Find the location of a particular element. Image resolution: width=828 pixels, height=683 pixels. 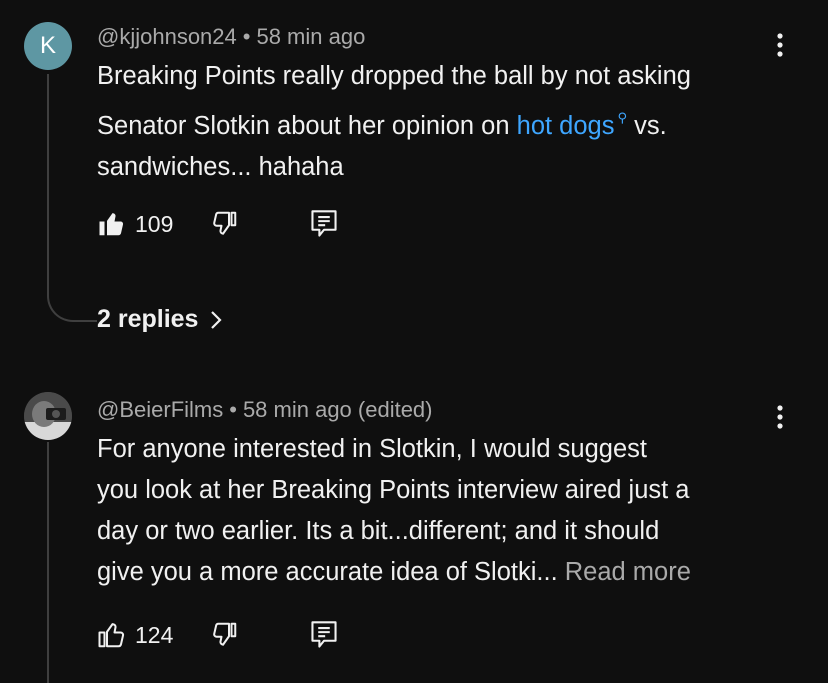

replies-count-label: 2 replies is located at coordinates (148, 319).